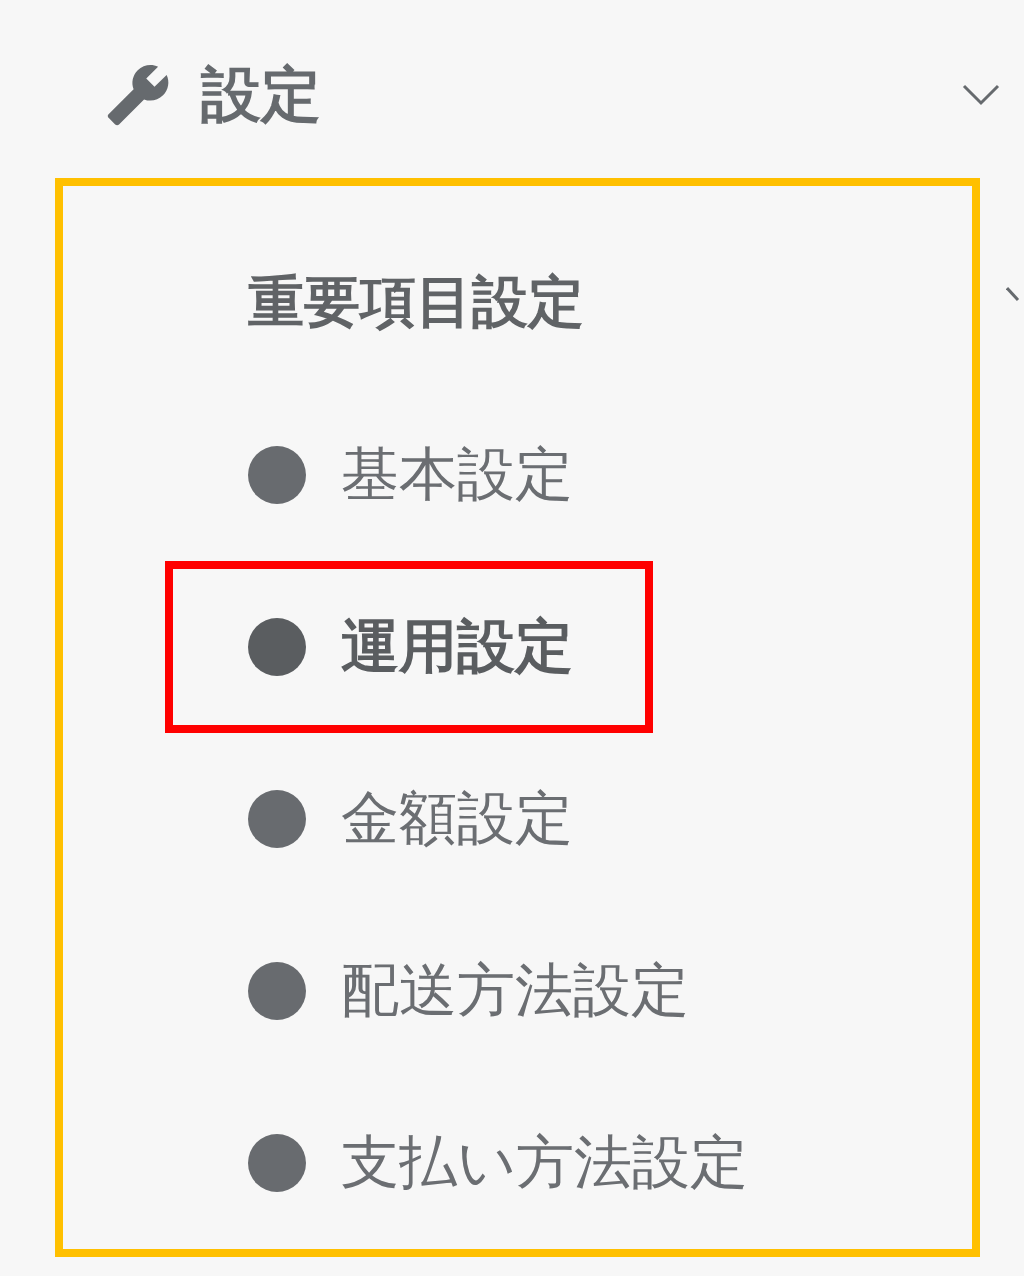 The width and height of the screenshot is (1024, 1276). What do you see at coordinates (138, 95) in the screenshot?
I see `wrench-icon` at bounding box center [138, 95].